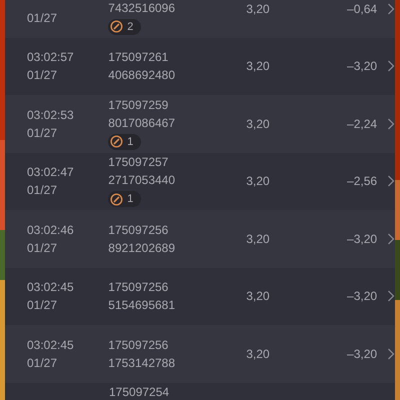 The image size is (400, 400). Describe the element at coordinates (51, 229) in the screenshot. I see `row-time: 03:02:46` at that location.